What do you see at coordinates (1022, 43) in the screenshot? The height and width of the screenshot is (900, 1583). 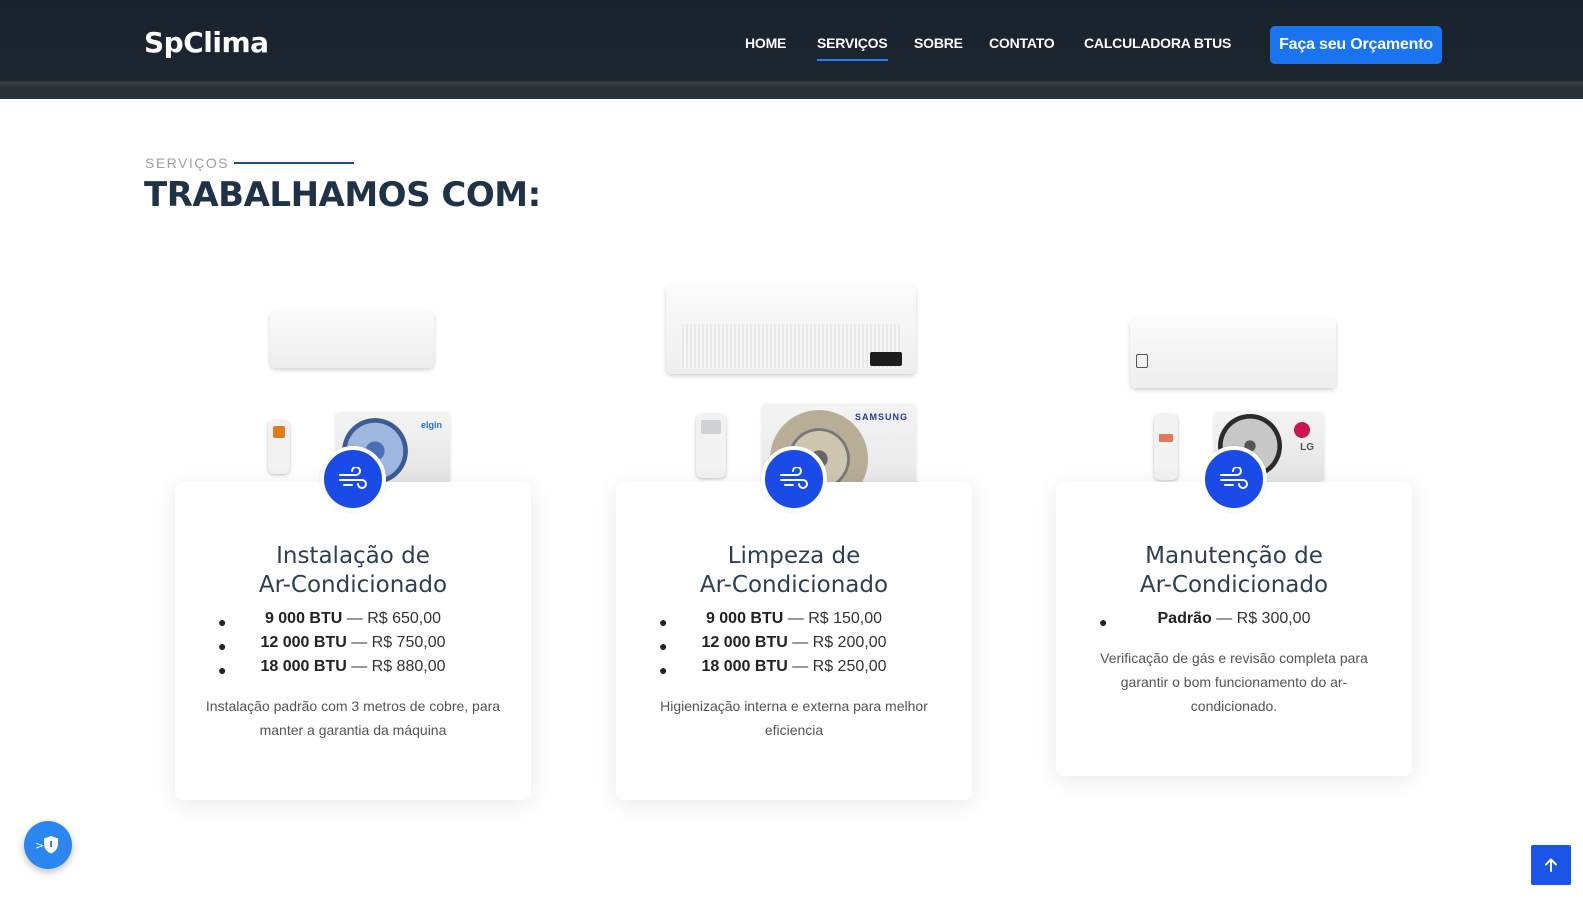 I see `nav-contato: CONTATO` at bounding box center [1022, 43].